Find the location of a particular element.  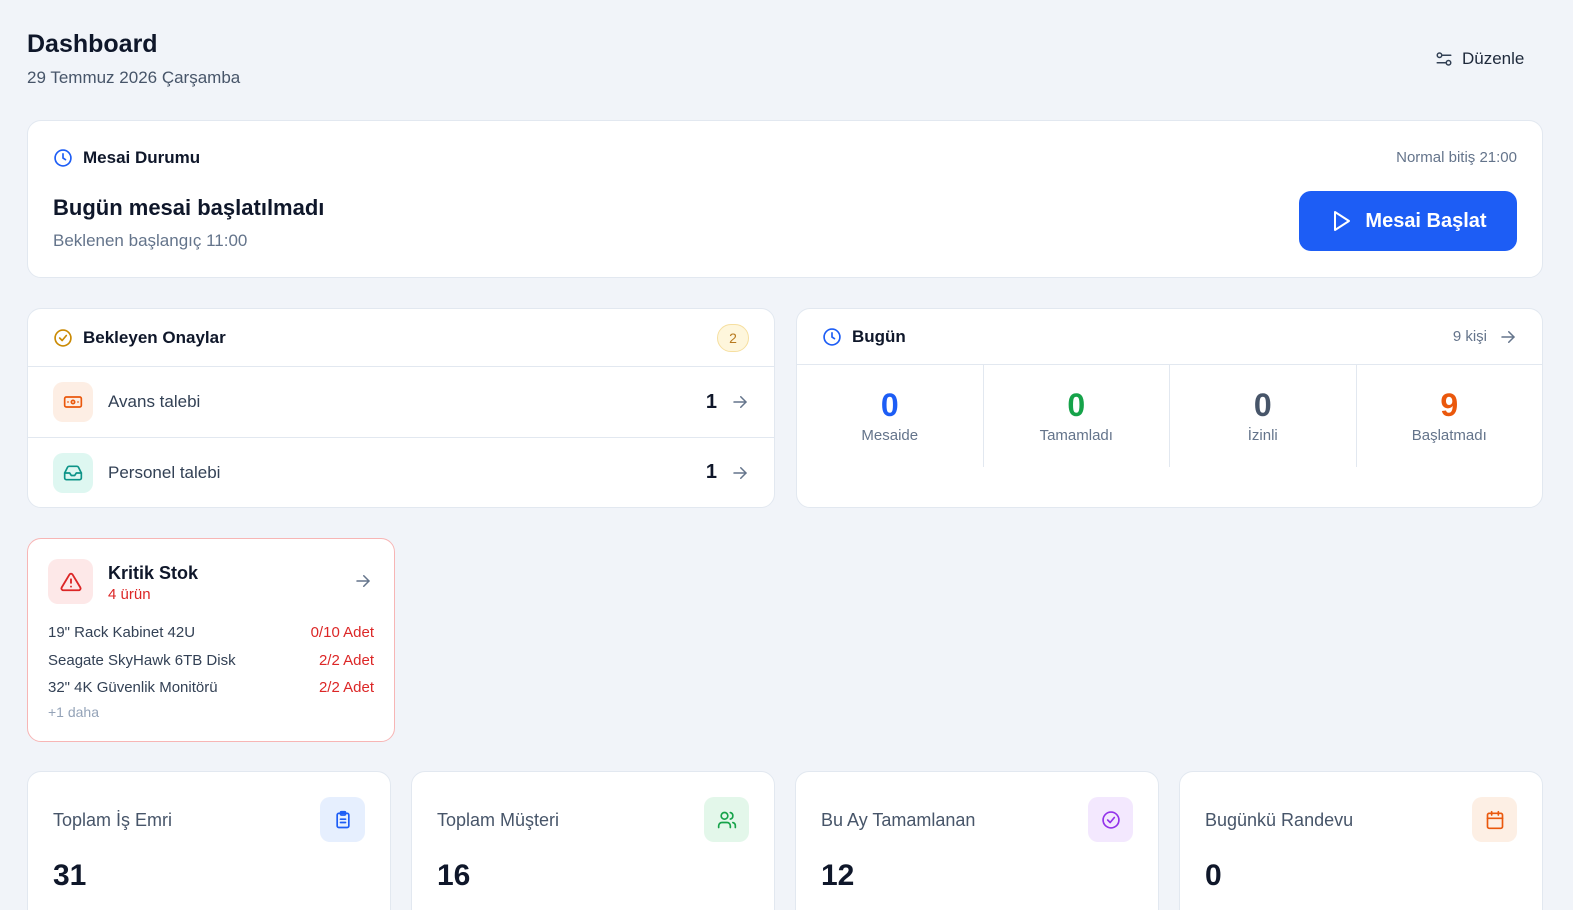

stat-label: Mesaide is located at coordinates (890, 435).